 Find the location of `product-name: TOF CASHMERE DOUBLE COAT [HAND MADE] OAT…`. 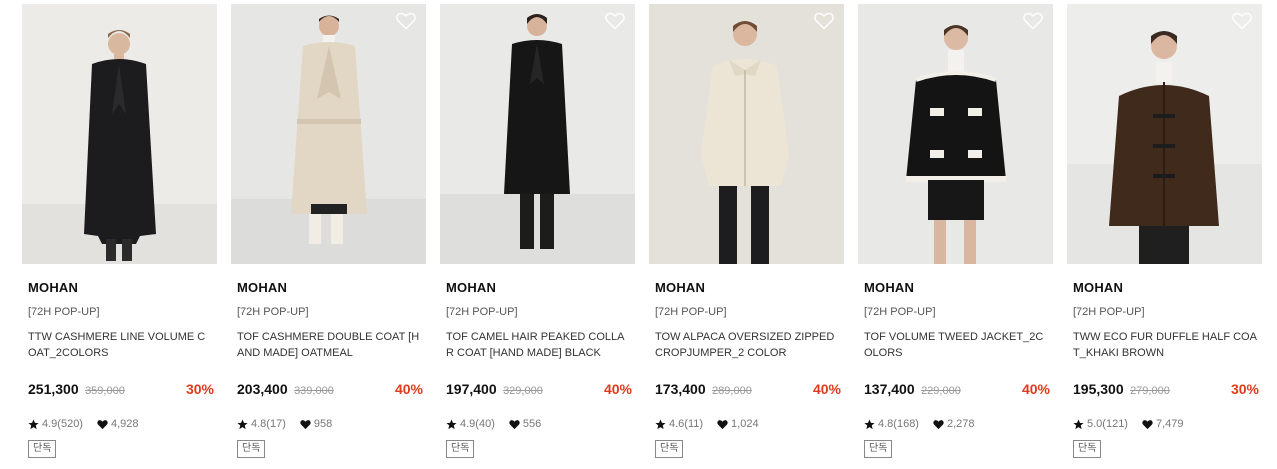

product-name: TOF CASHMERE DOUBLE COAT [HAND MADE] OAT… is located at coordinates (329, 346).